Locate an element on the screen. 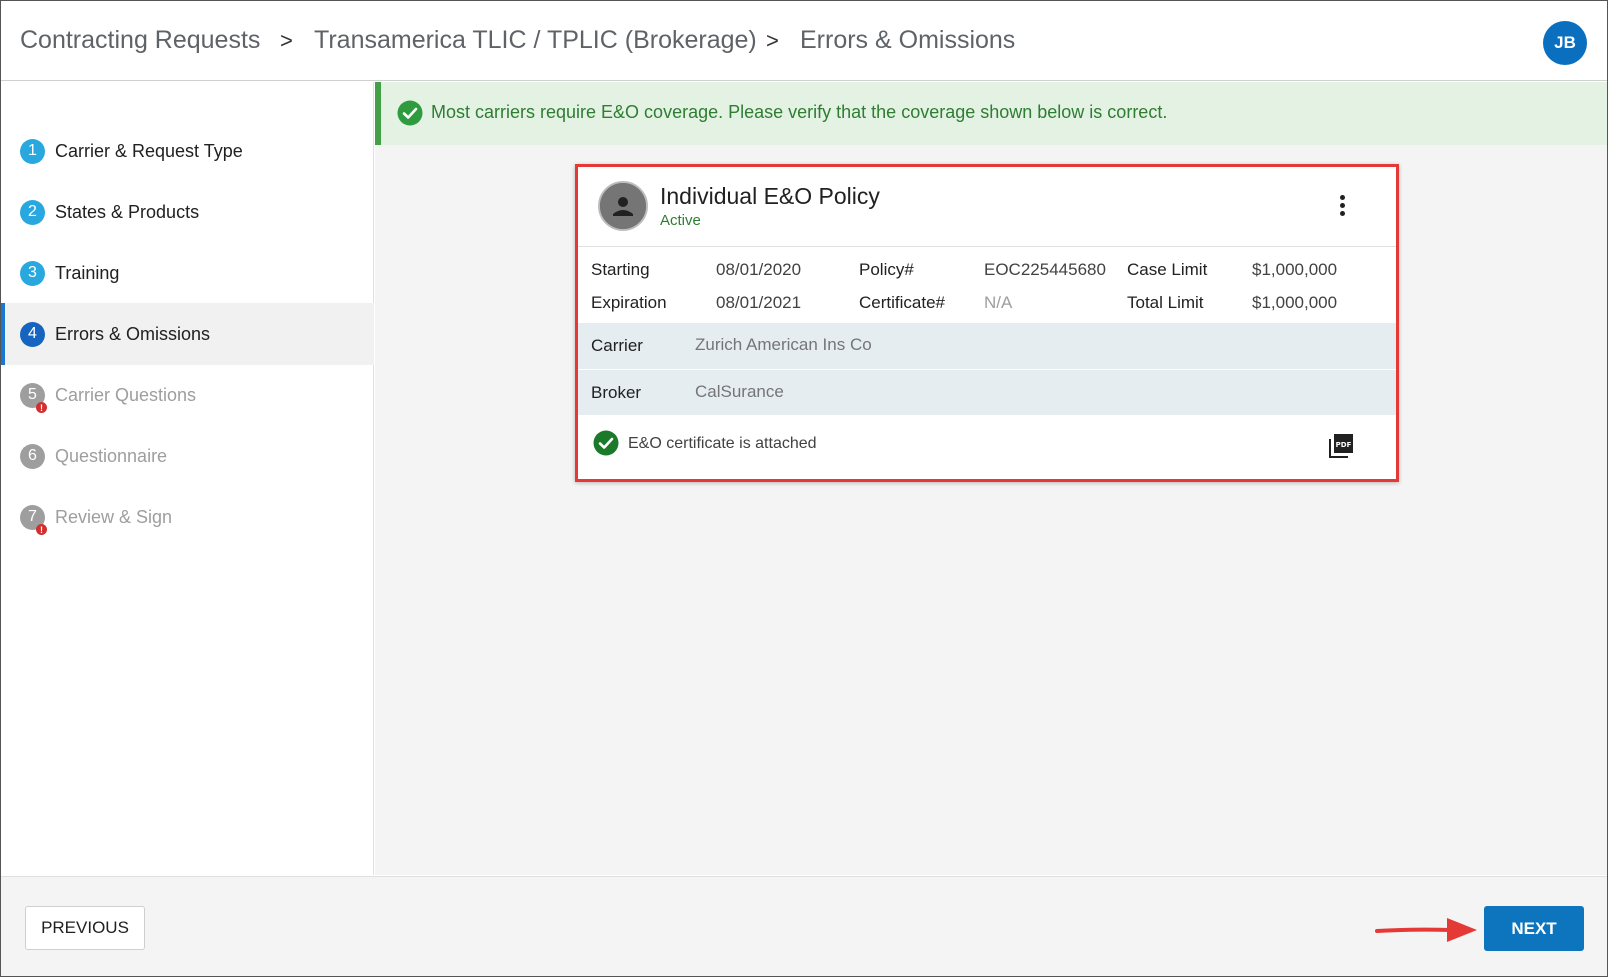  step-states-products: 2 States & Products is located at coordinates (187, 212).